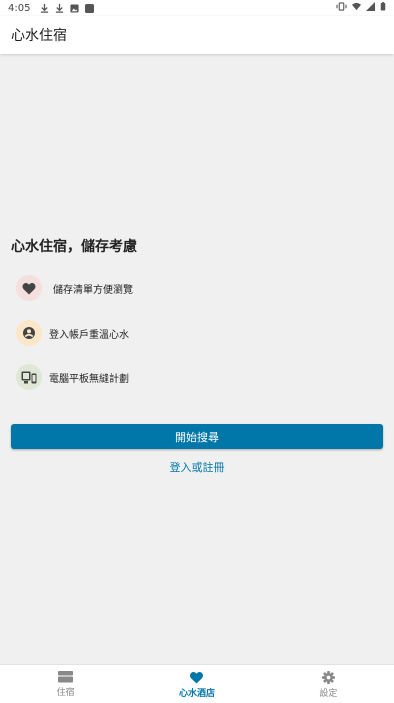 Image resolution: width=394 pixels, height=703 pixels. Describe the element at coordinates (197, 35) in the screenshot. I see `app-bar: 心水住宿` at that location.